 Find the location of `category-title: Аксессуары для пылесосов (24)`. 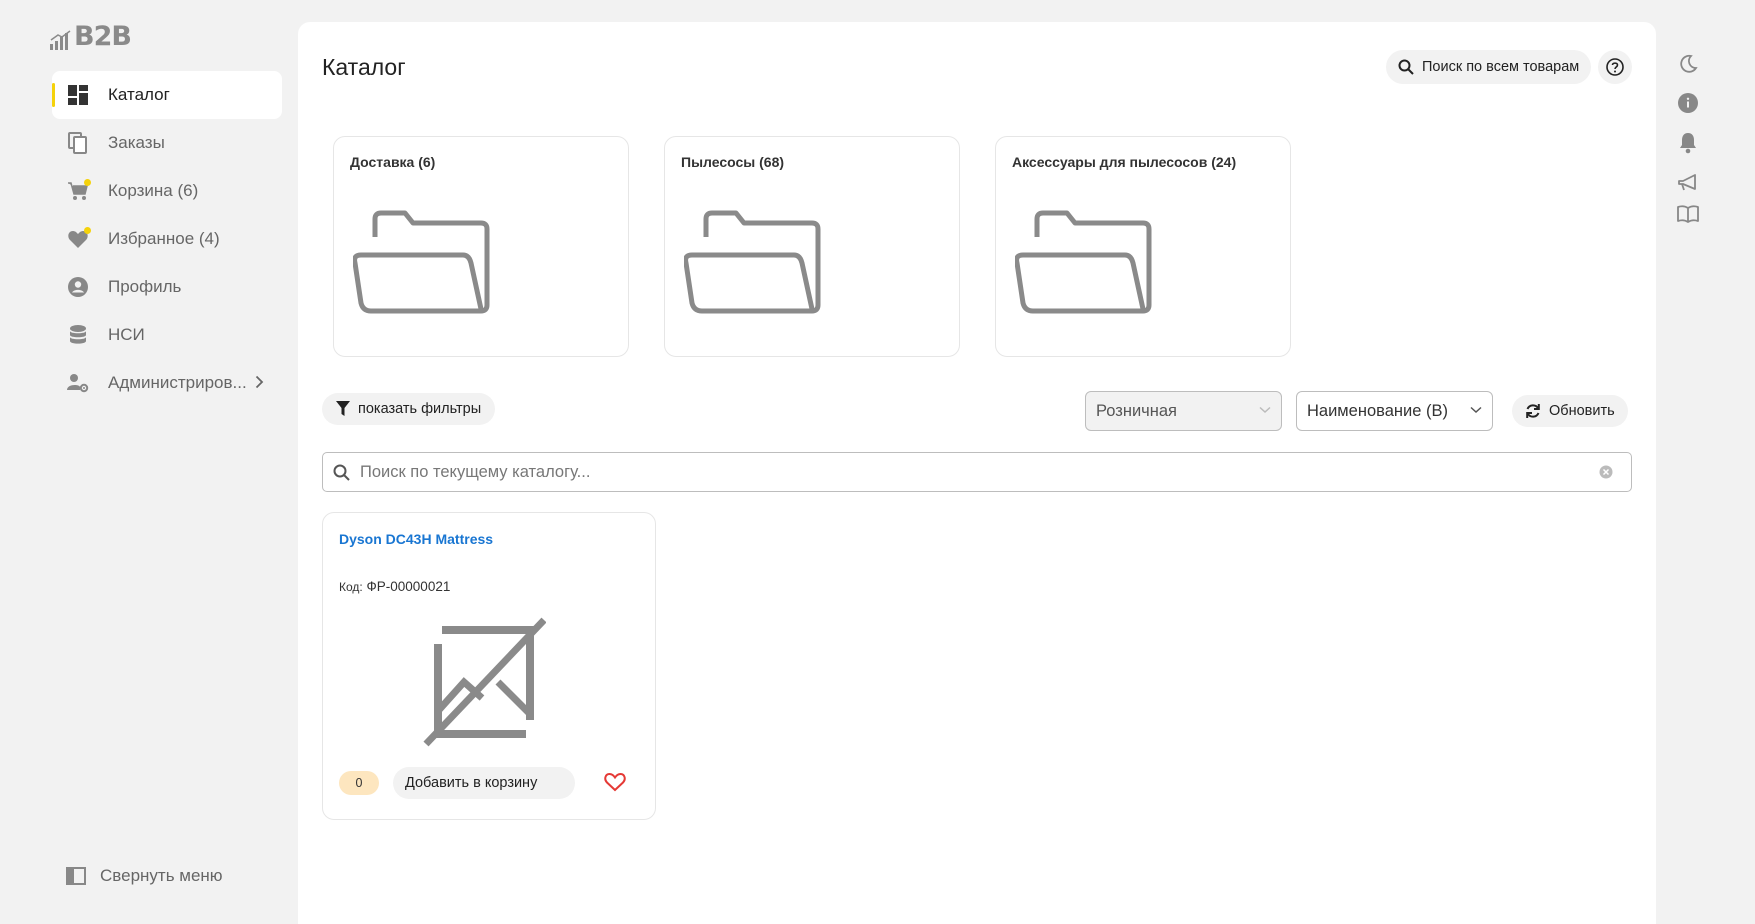

category-title: Аксессуары для пылесосов (24) is located at coordinates (1124, 162).